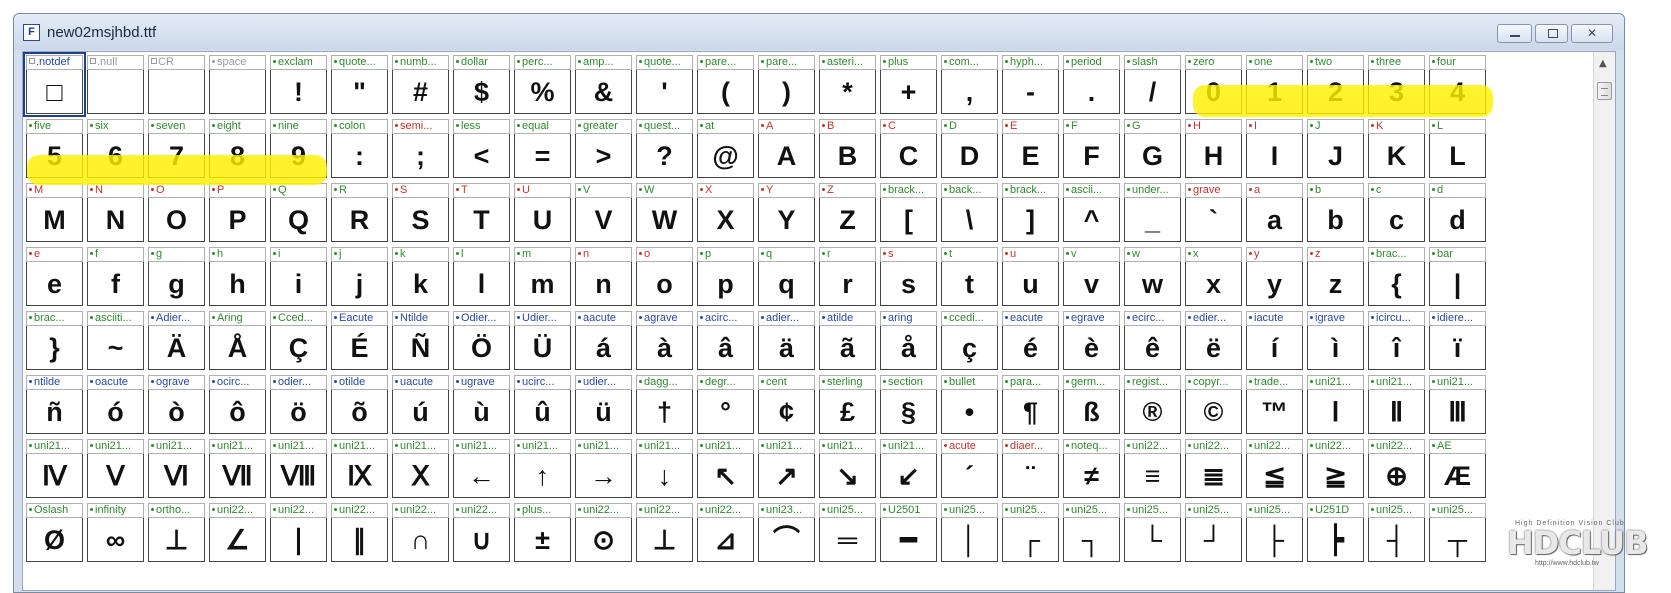 This screenshot has width=1671, height=593. What do you see at coordinates (176, 212) in the screenshot?
I see `glyph-cell: OO` at bounding box center [176, 212].